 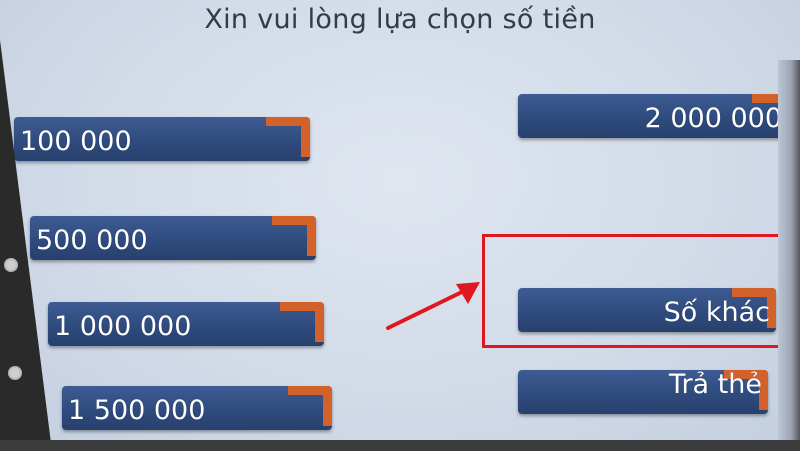 What do you see at coordinates (123, 326) in the screenshot?
I see `amount-label: 1 000 000` at bounding box center [123, 326].